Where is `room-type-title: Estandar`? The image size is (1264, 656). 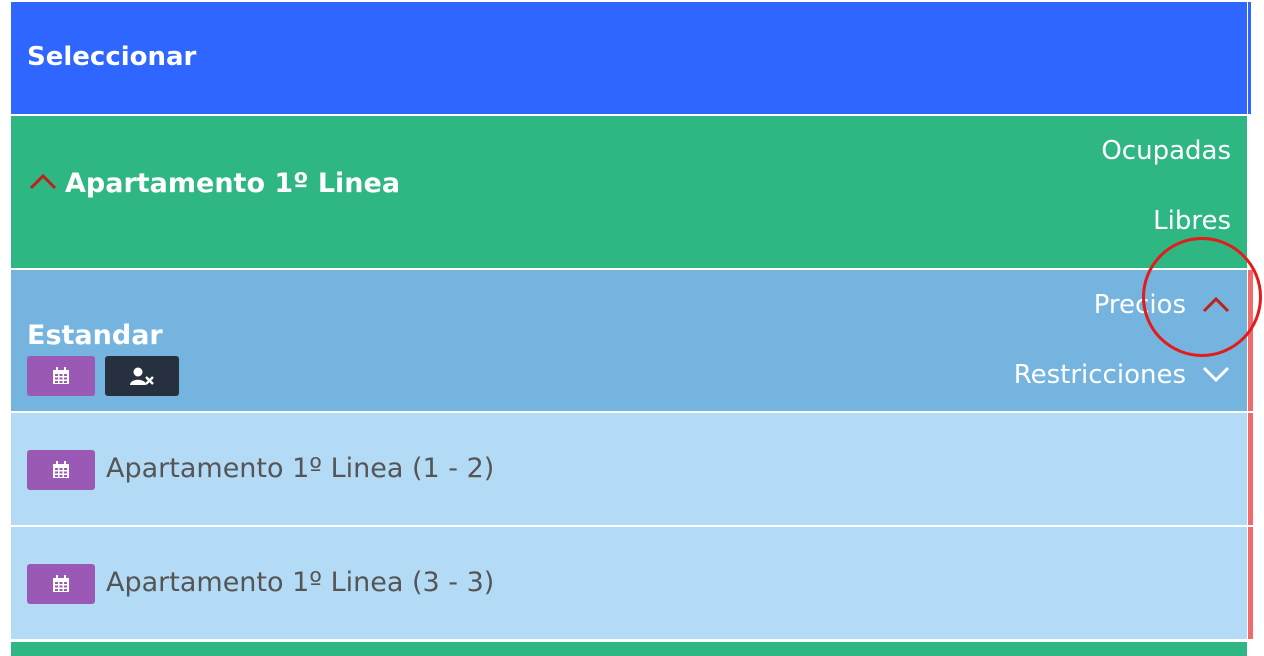
room-type-title: Estandar is located at coordinates (95, 335).